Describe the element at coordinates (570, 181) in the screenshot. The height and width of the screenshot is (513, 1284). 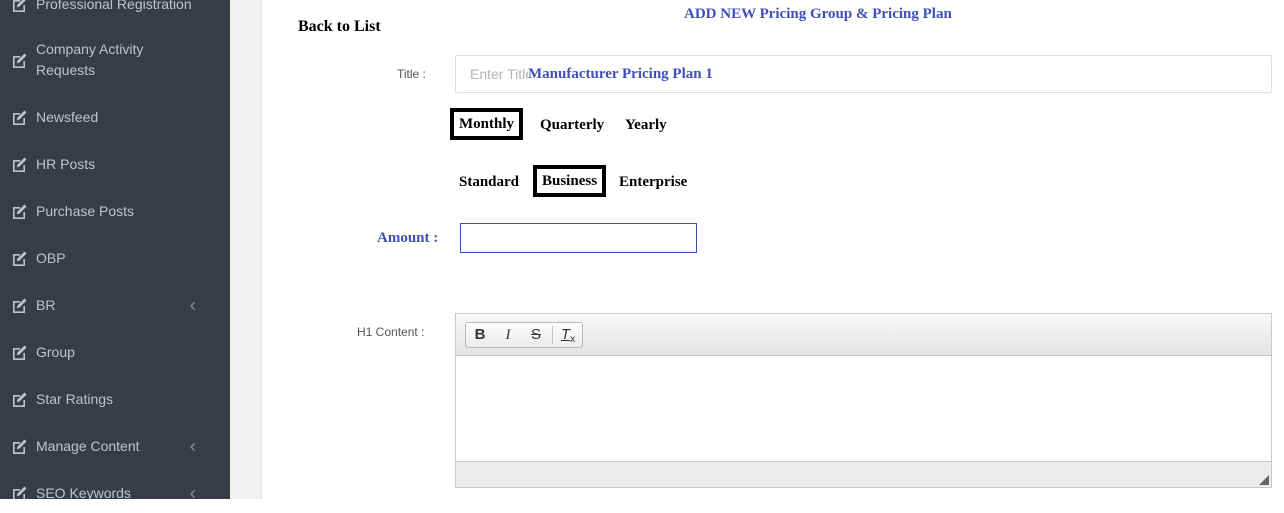
I see `tier-option-business: Business` at that location.